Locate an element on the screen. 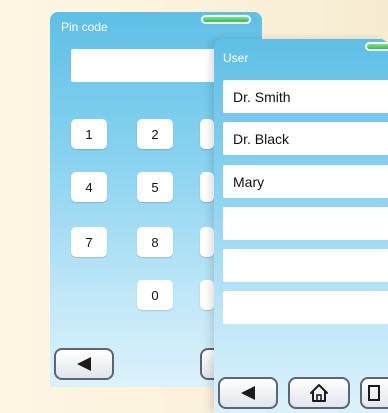 The width and height of the screenshot is (388, 413). pin-status-indicator is located at coordinates (226, 19).